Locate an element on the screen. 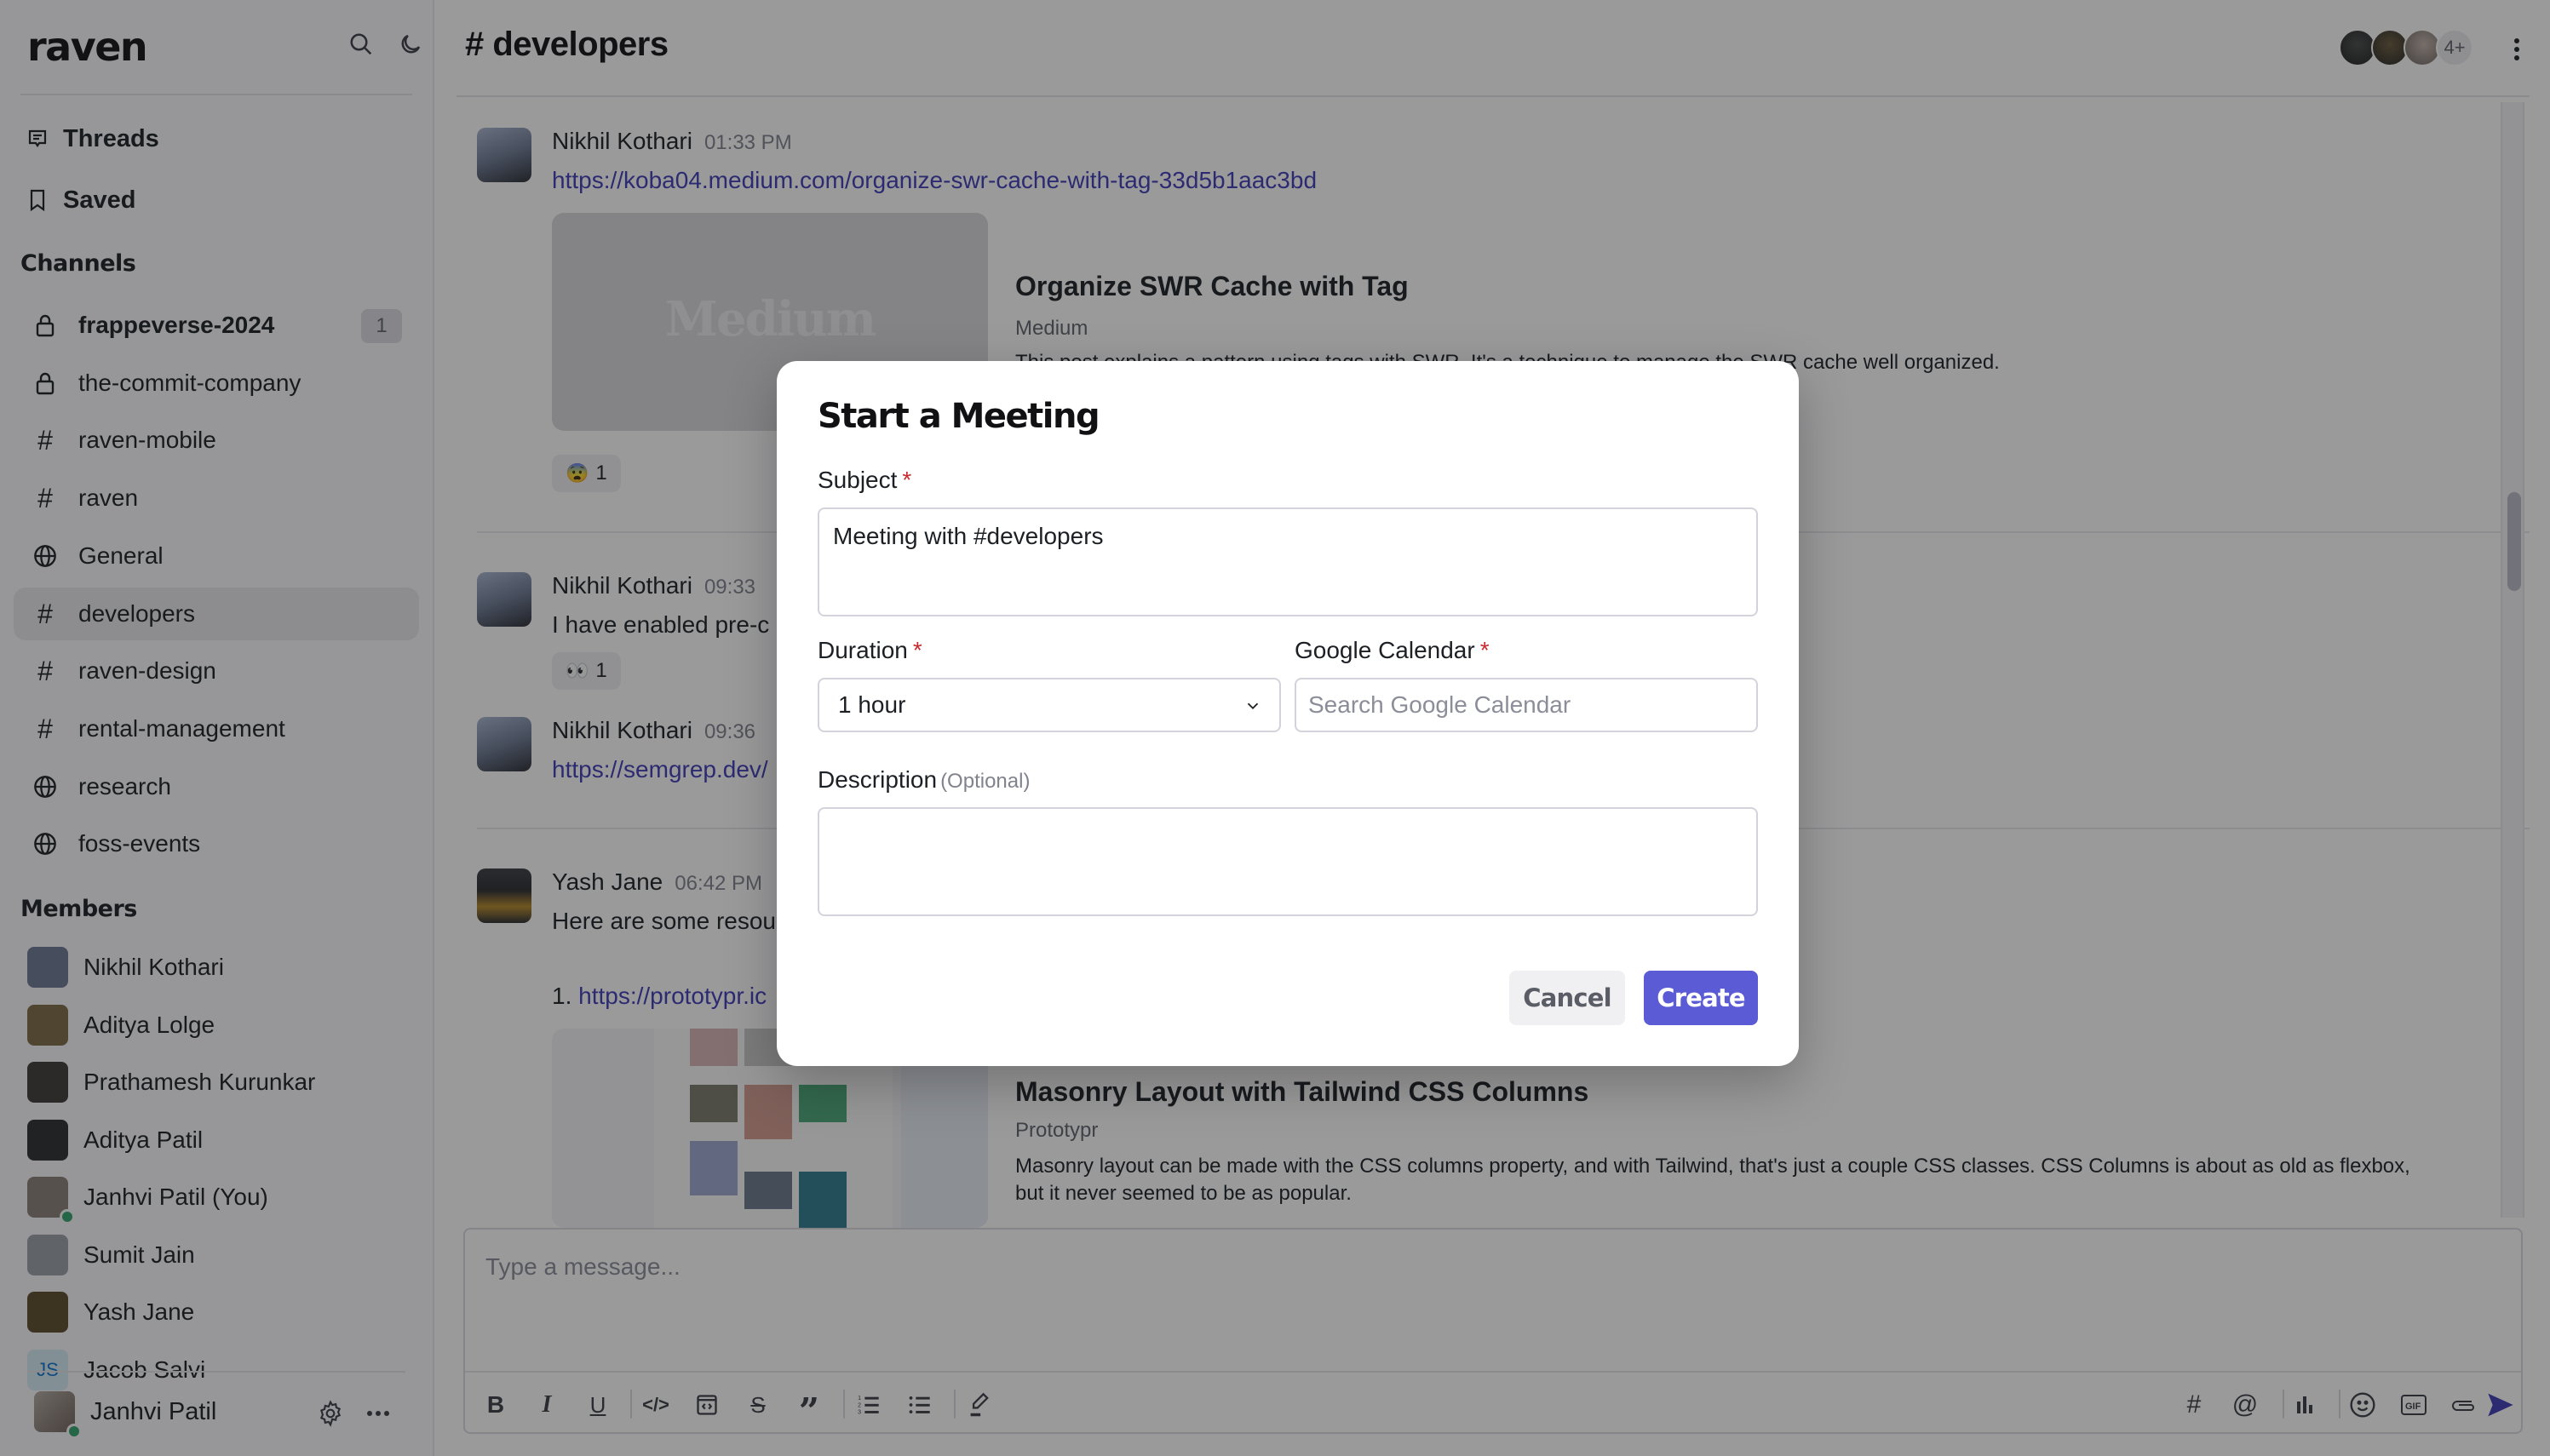 This screenshot has width=2550, height=1456. duration-label: Duration * is located at coordinates (870, 651).